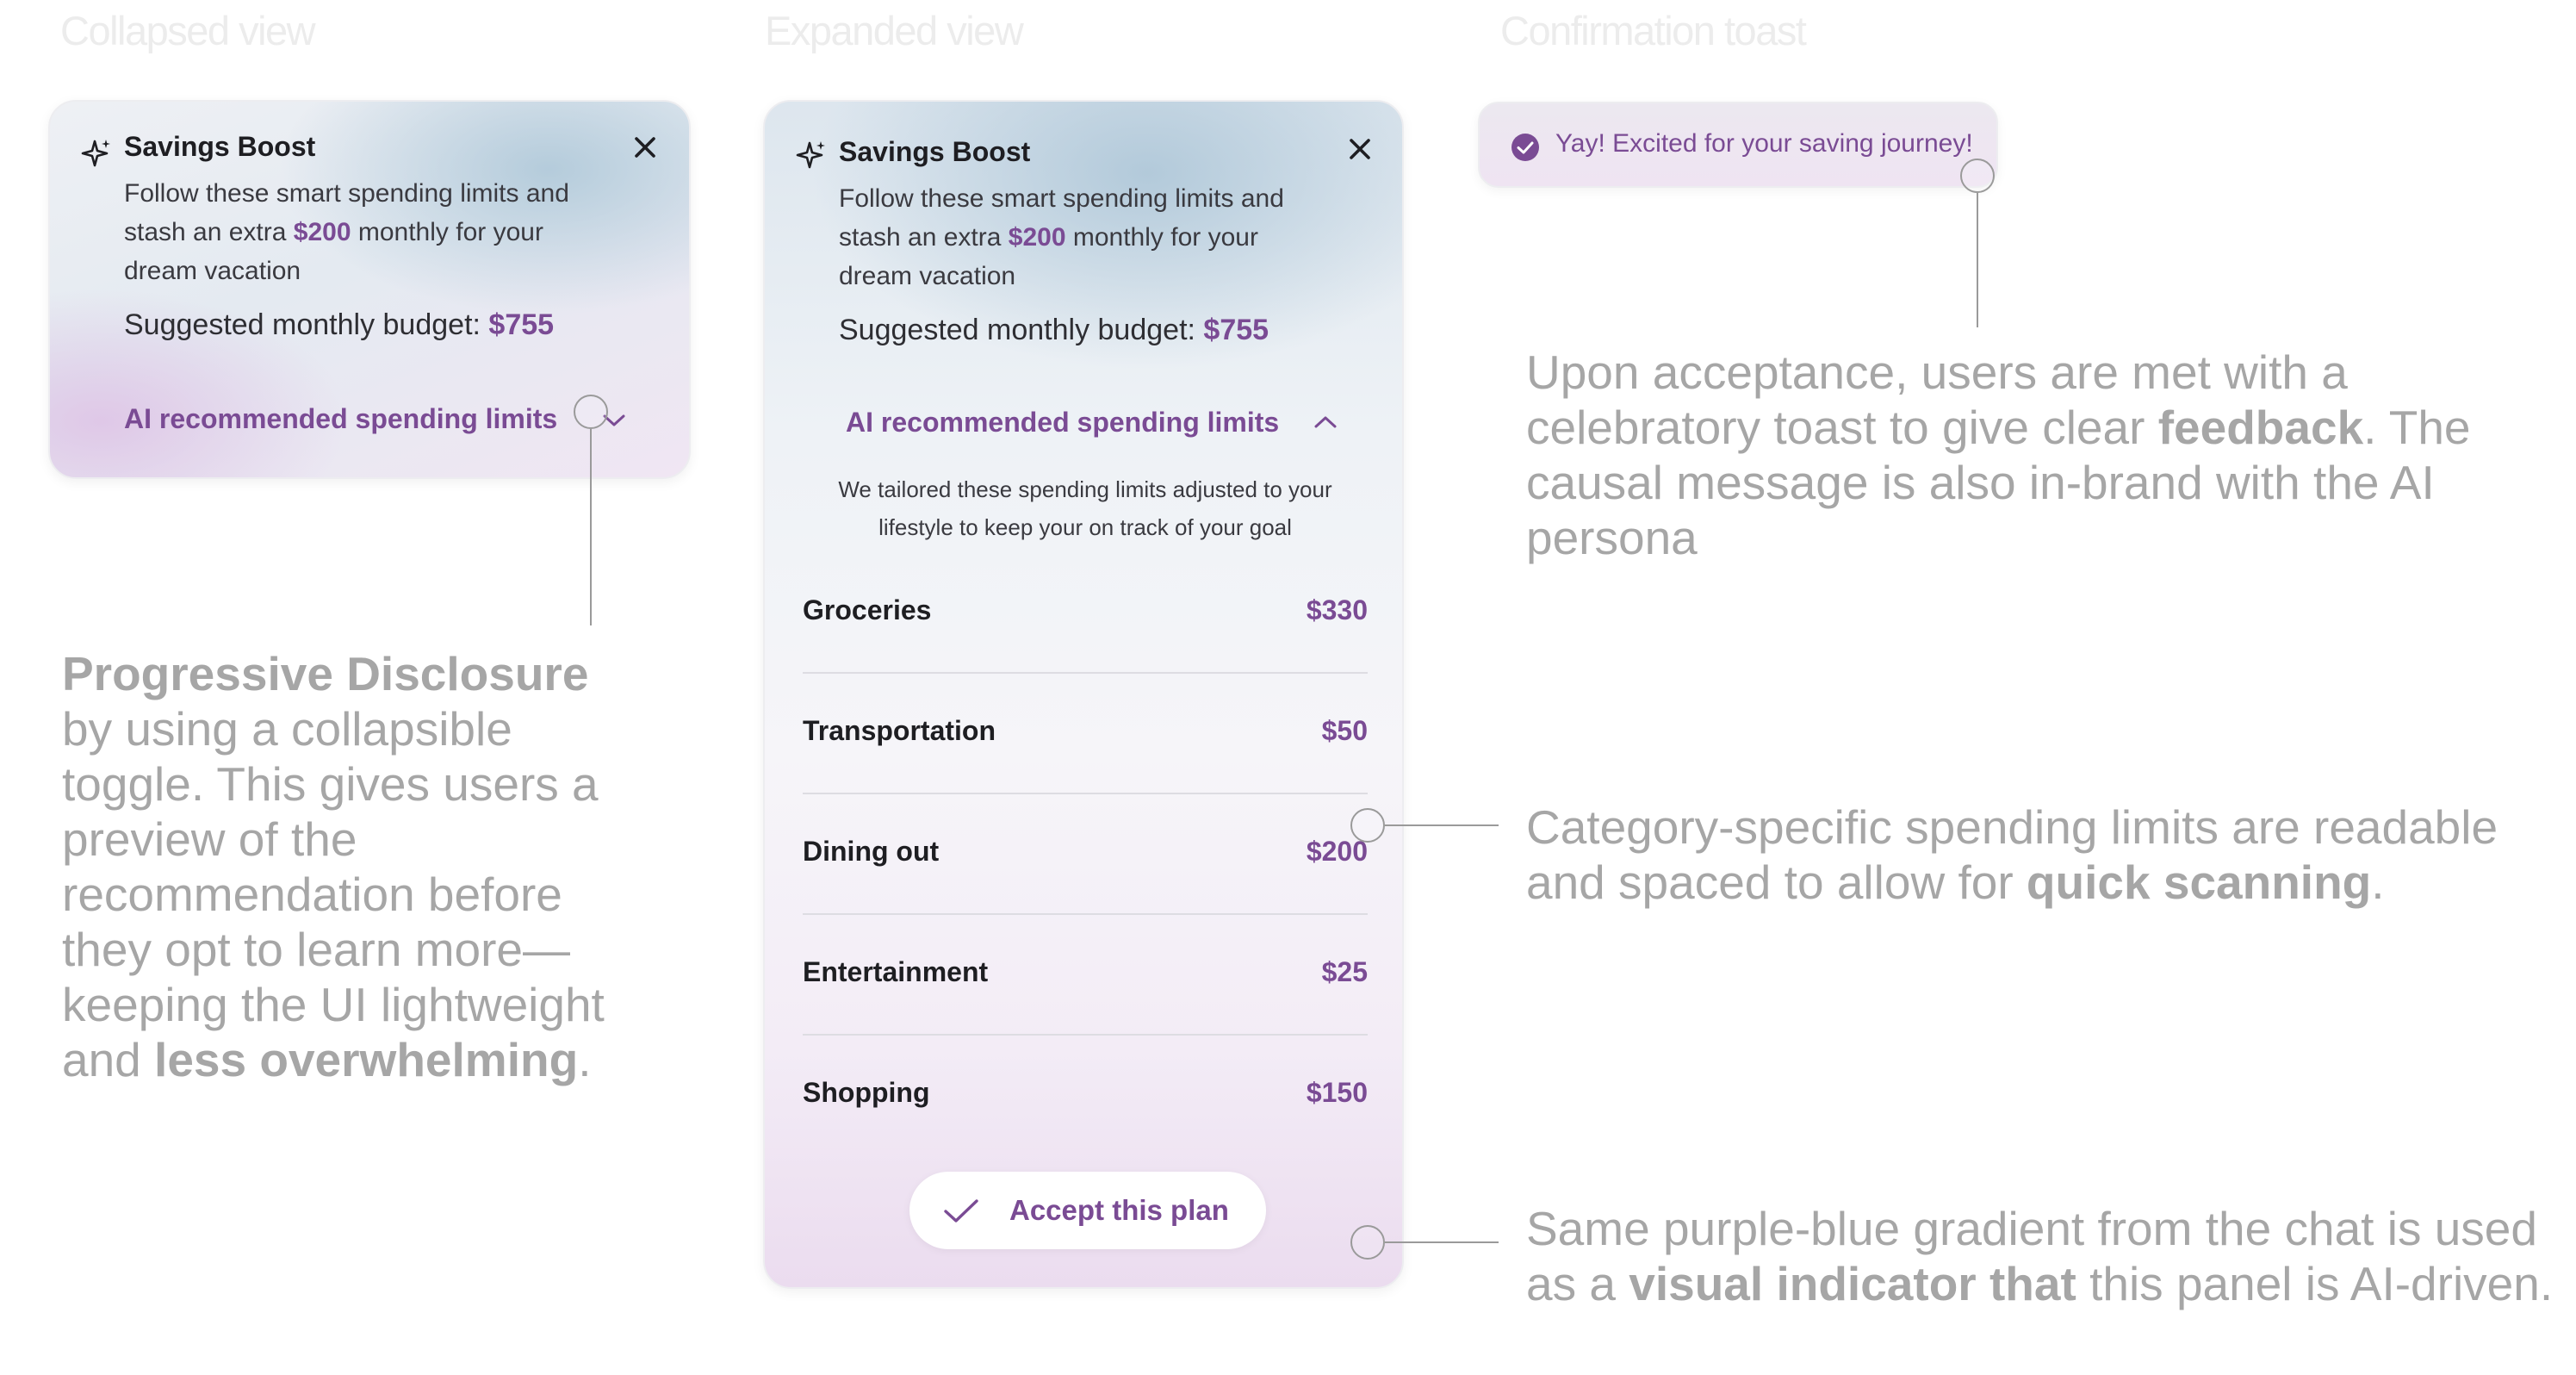 Image resolution: width=2576 pixels, height=1375 pixels. Describe the element at coordinates (2260, 427) in the screenshot. I see `annotation-bold: feedback` at that location.